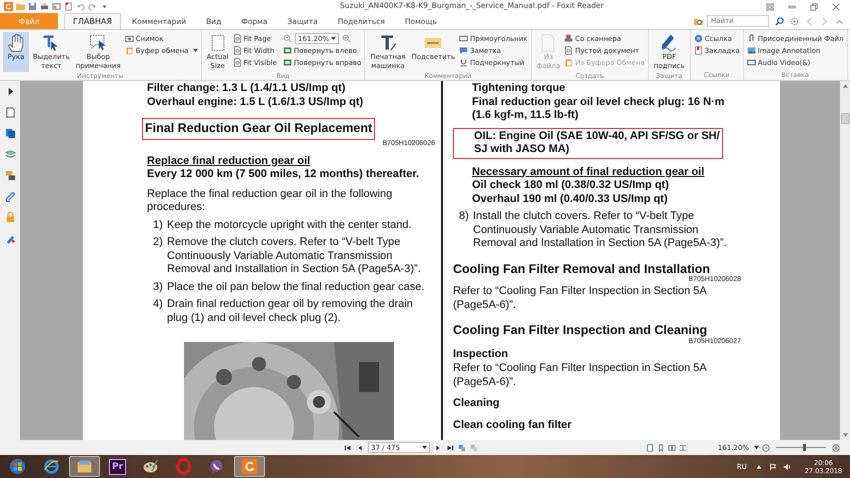 Image resolution: width=850 pixels, height=478 pixels. Describe the element at coordinates (571, 192) in the screenshot. I see `body-text: Oil check 180 ml (0.38/0.32 US/Imp qt) Overhaul 190 ml (0.40/0.33 US/Imp qt)` at that location.